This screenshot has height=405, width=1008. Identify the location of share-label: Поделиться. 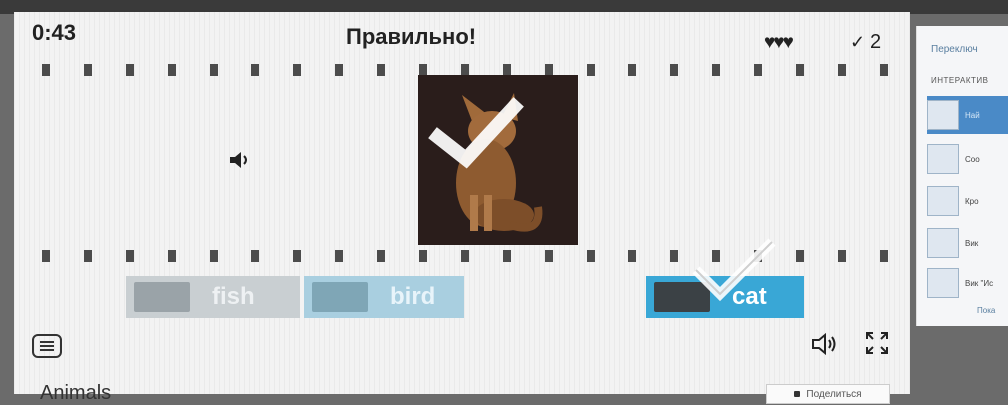
(834, 394).